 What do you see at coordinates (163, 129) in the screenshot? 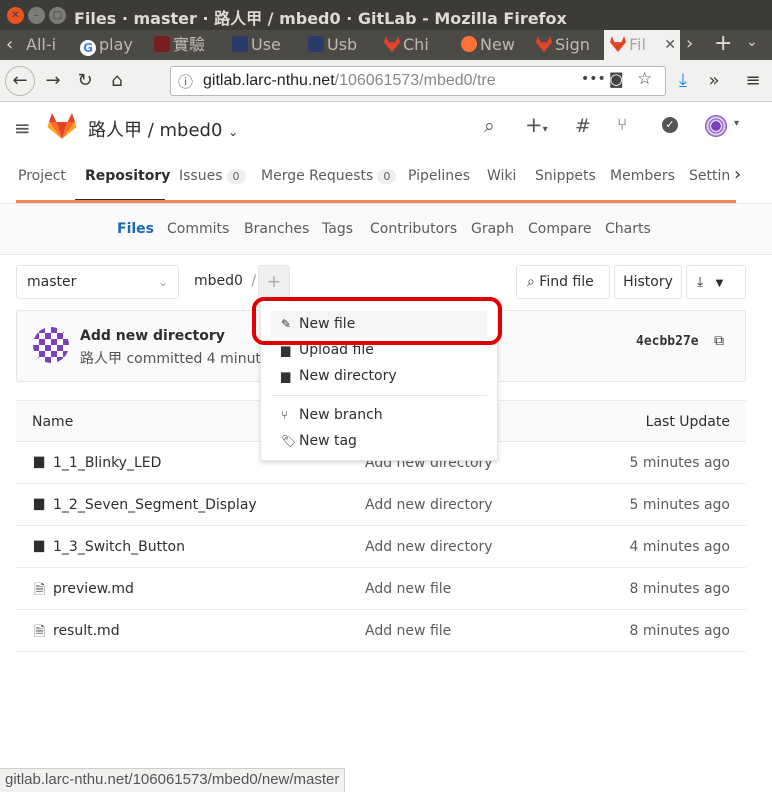
I see `project-title: 路人甲 / mbed0 ⌄` at bounding box center [163, 129].